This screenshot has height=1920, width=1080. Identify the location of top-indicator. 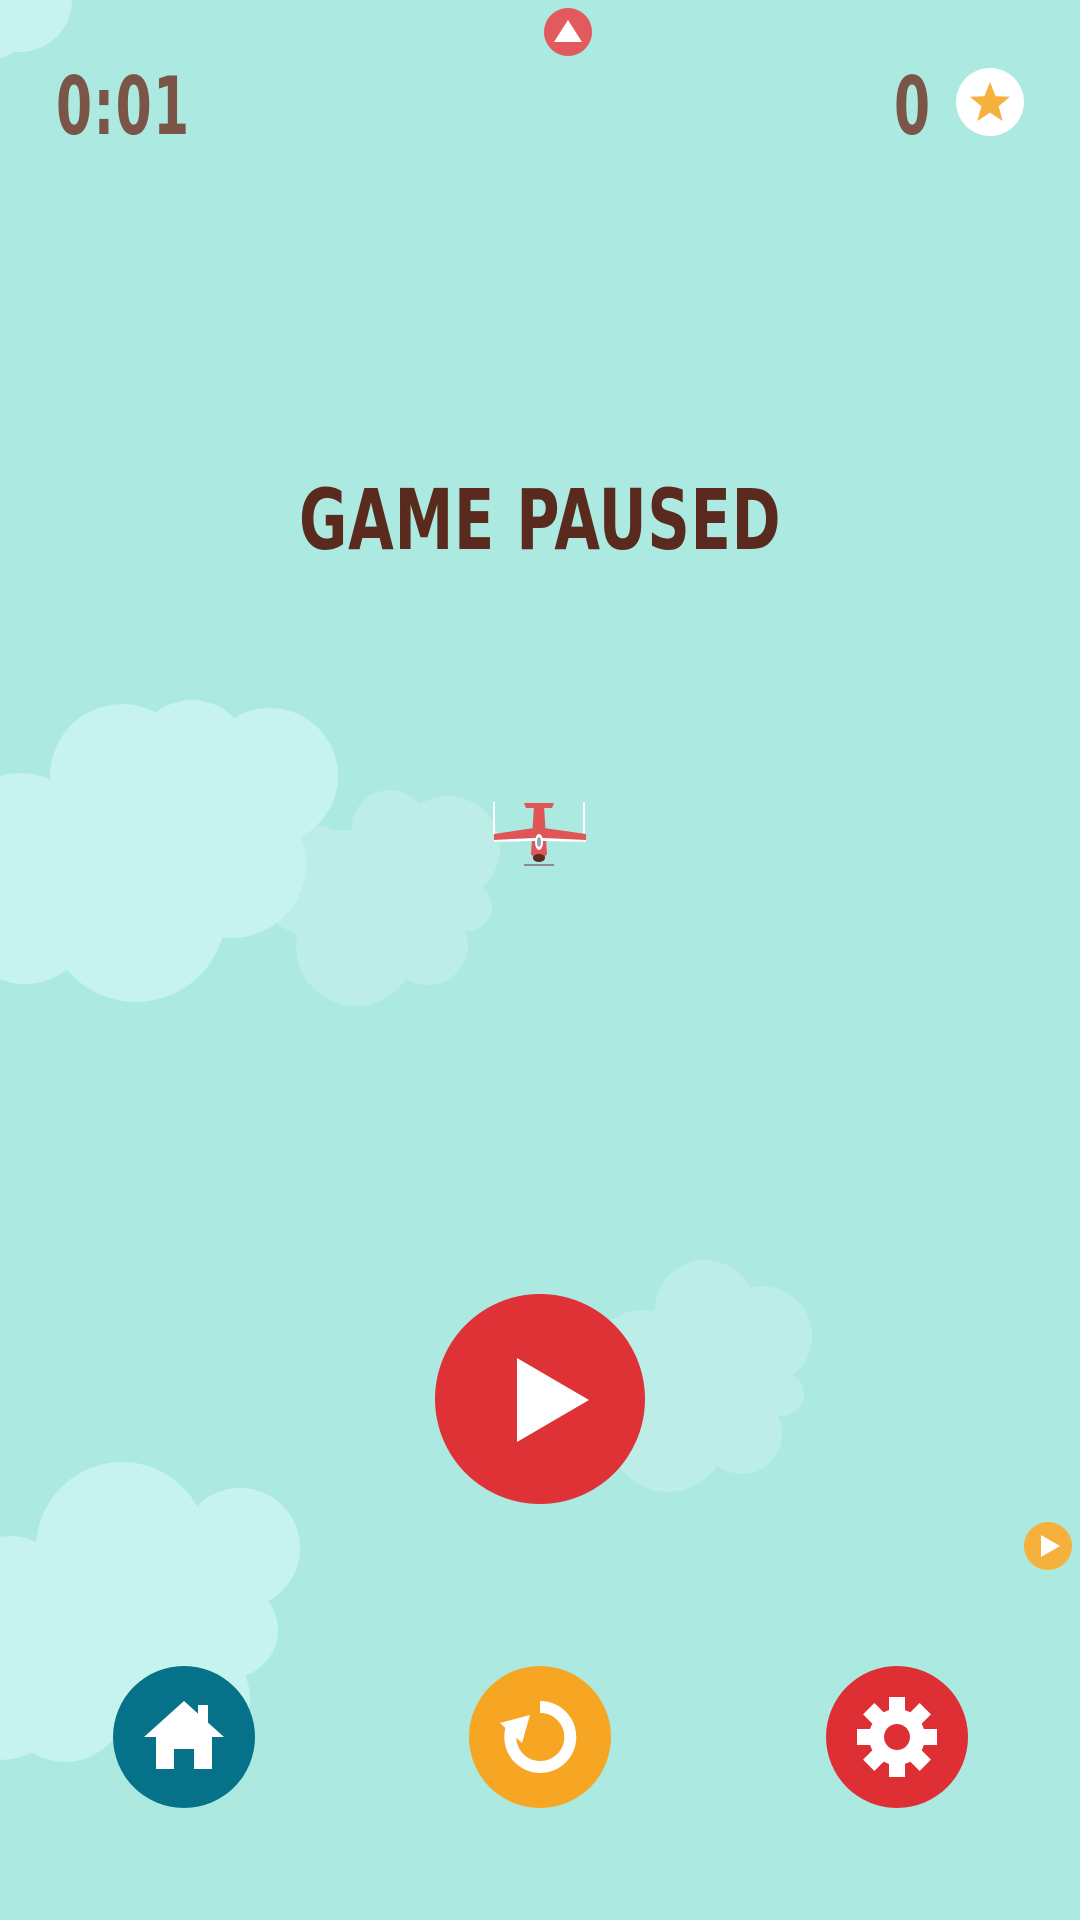
(568, 32).